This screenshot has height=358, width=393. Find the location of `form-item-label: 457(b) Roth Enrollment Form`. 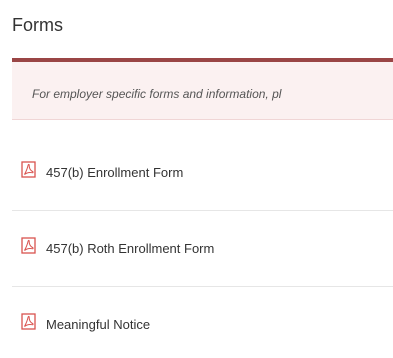

form-item-label: 457(b) Roth Enrollment Form is located at coordinates (130, 248).